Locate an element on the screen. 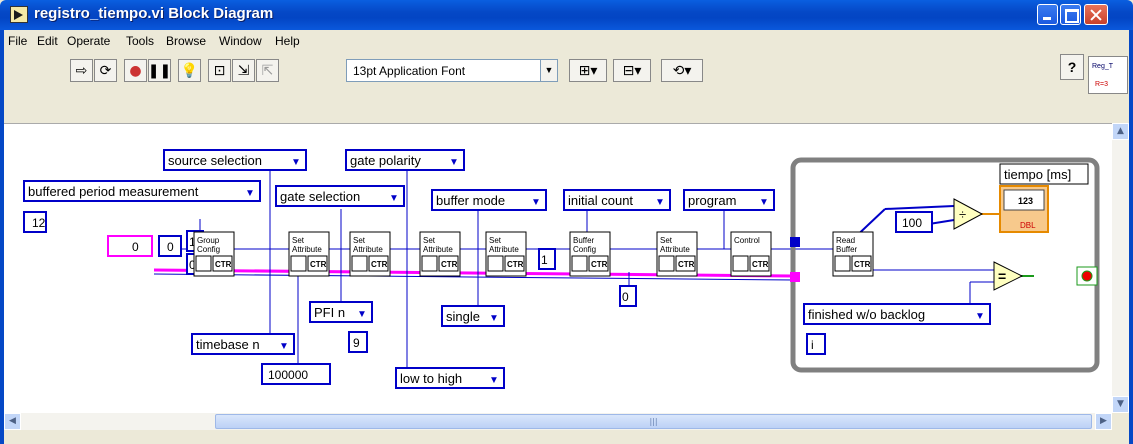 Image resolution: width=1133 pixels, height=444 pixels. menu-tools: Tools is located at coordinates (140, 41).